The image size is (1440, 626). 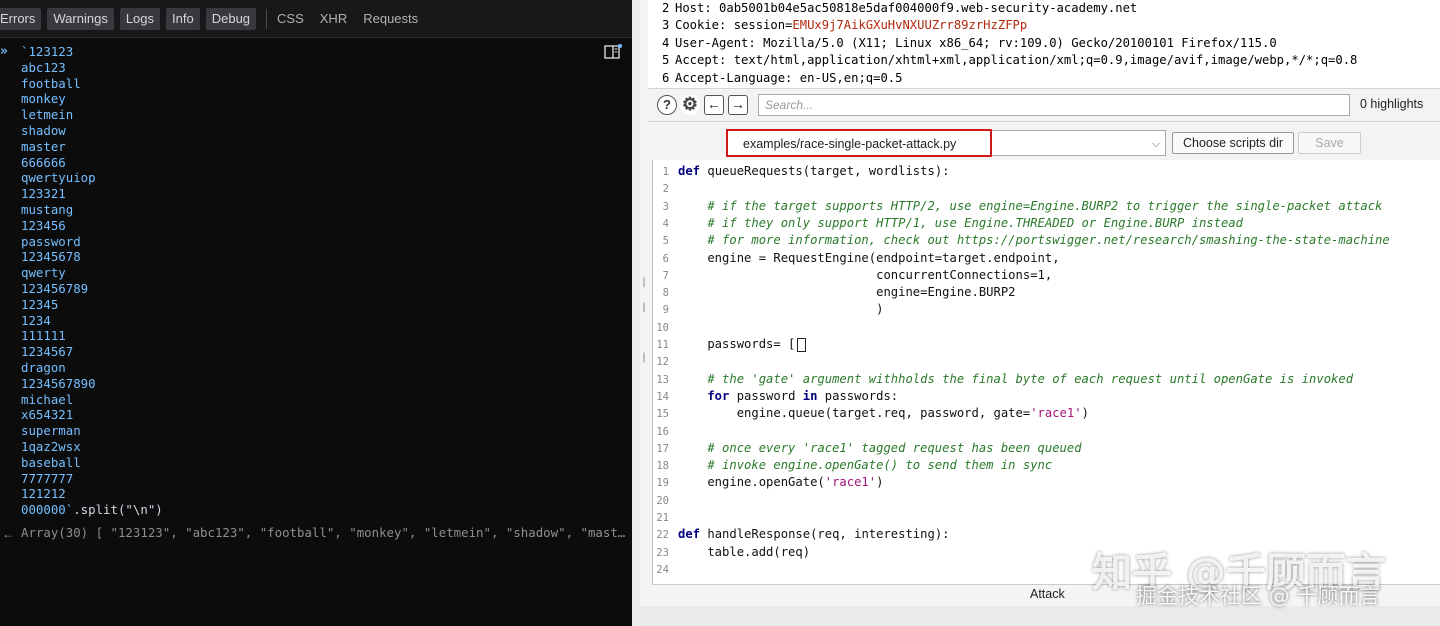 I want to click on header-name: User-Agent:, so click(x=719, y=42).